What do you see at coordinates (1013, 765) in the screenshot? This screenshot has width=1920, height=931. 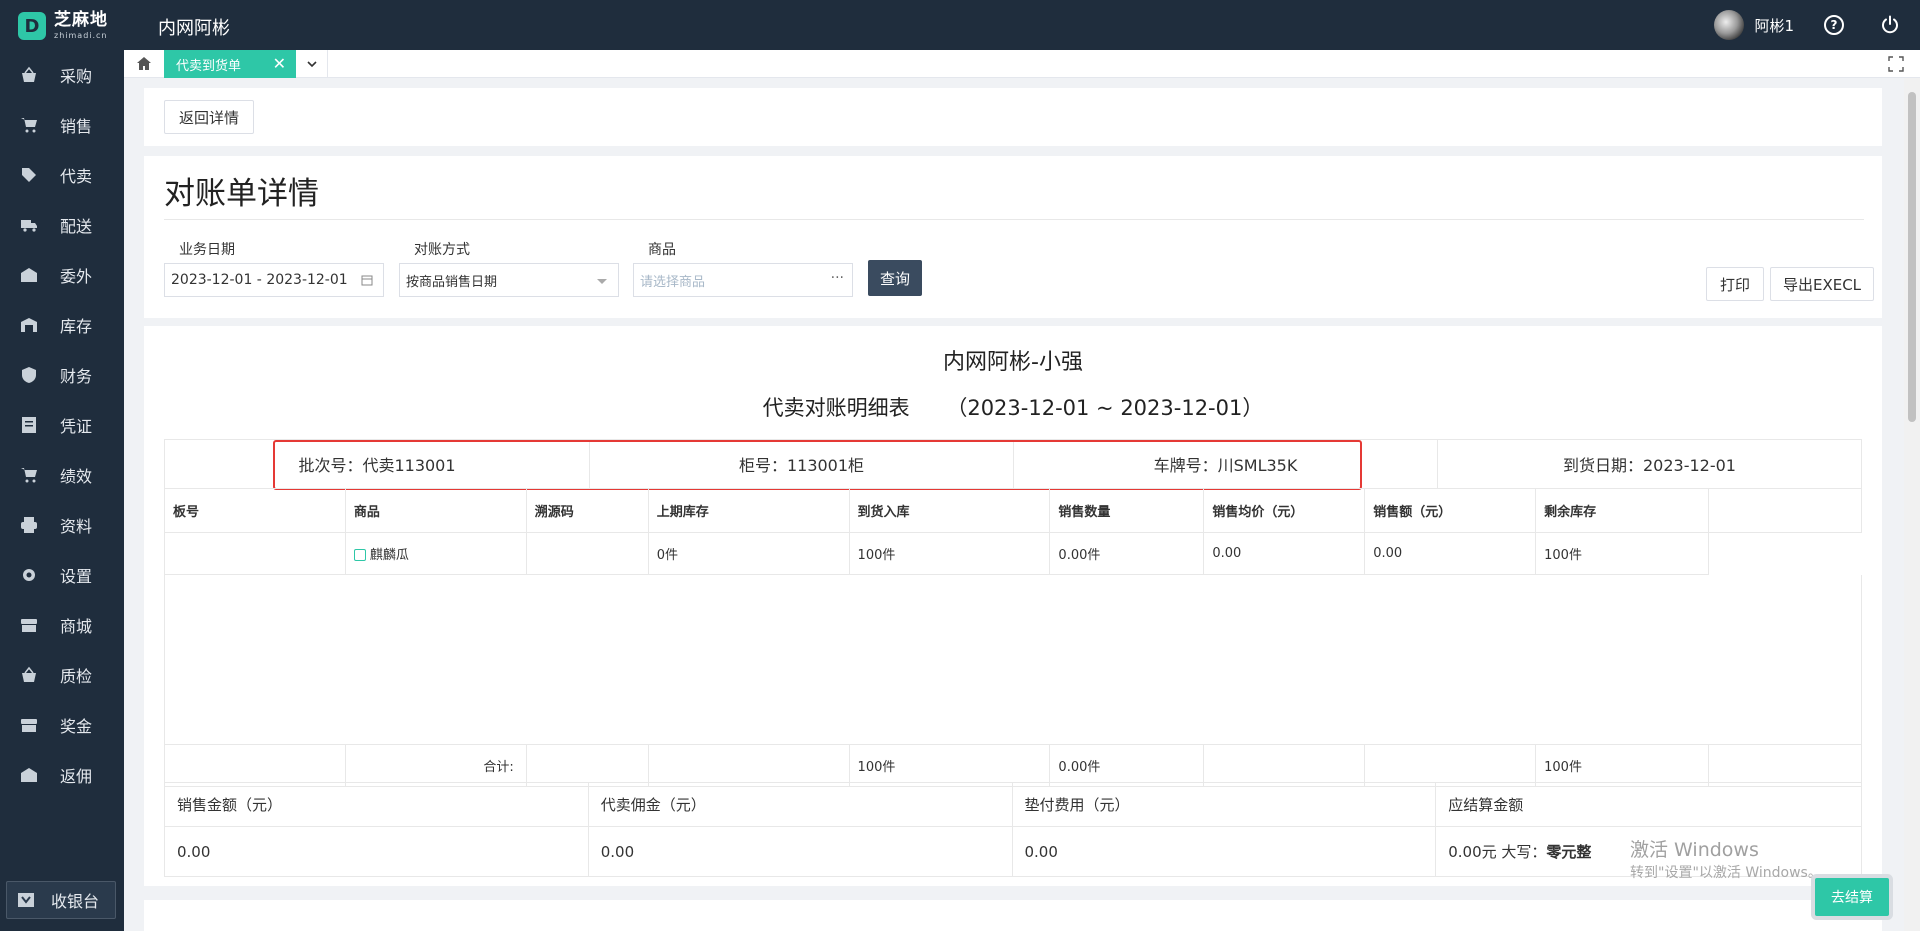 I see `table-total-row: 合计: 100件 0.00件 100件` at bounding box center [1013, 765].